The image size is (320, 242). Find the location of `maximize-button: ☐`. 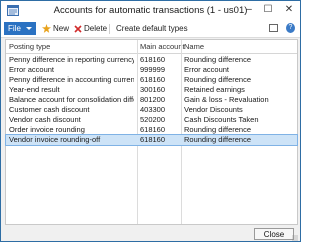

maximize-button: ☐ is located at coordinates (268, 10).